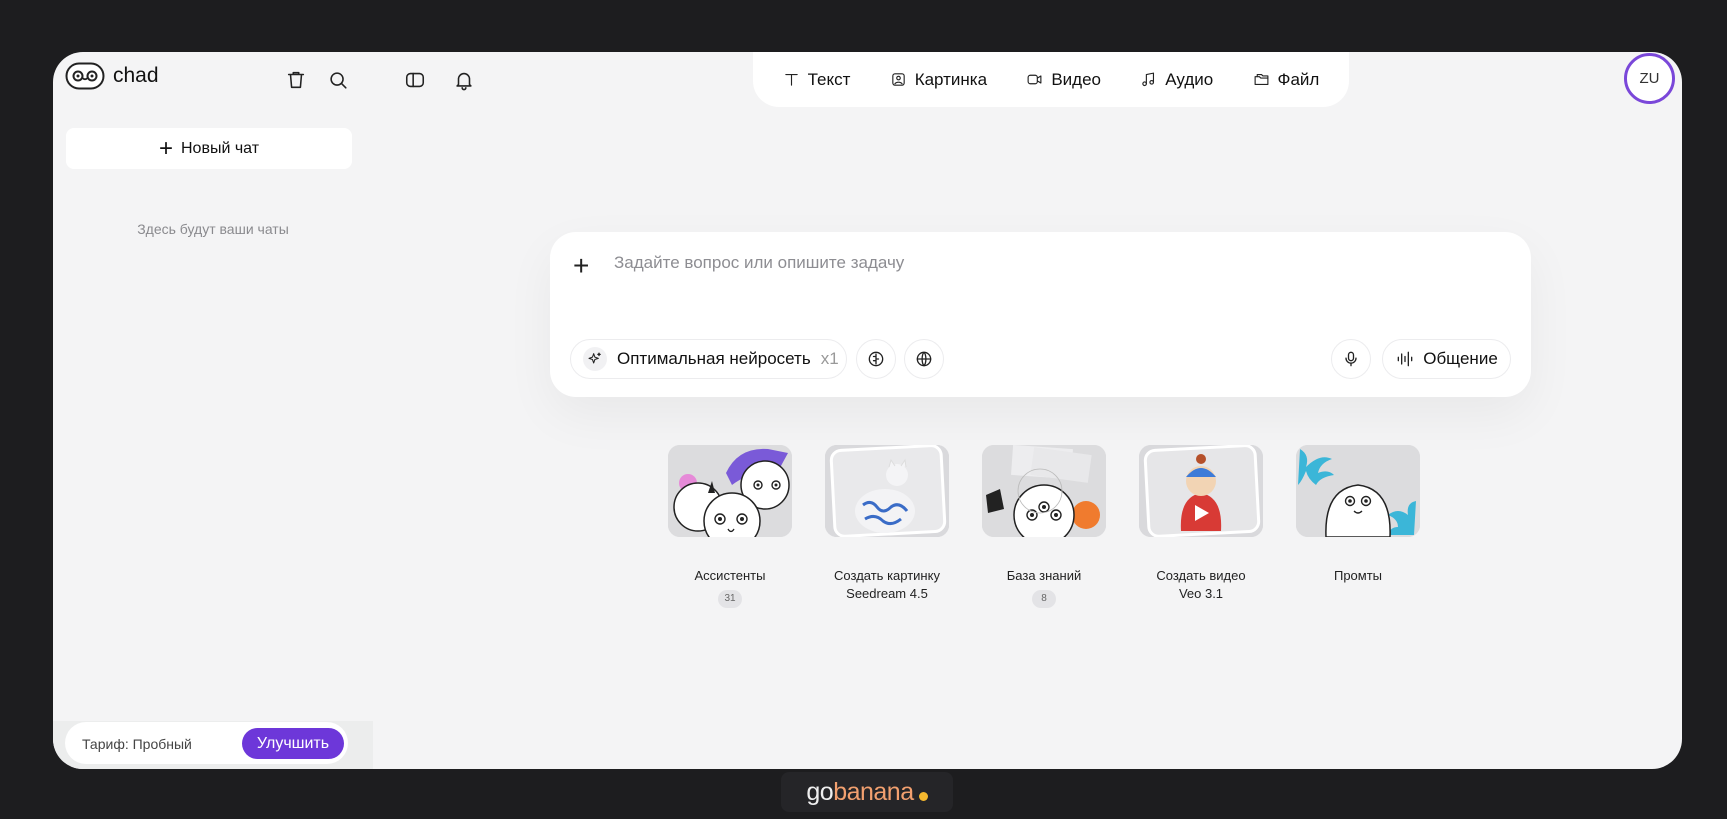 This screenshot has height=819, width=1727. I want to click on tab-audio: Аудио, so click(1176, 80).